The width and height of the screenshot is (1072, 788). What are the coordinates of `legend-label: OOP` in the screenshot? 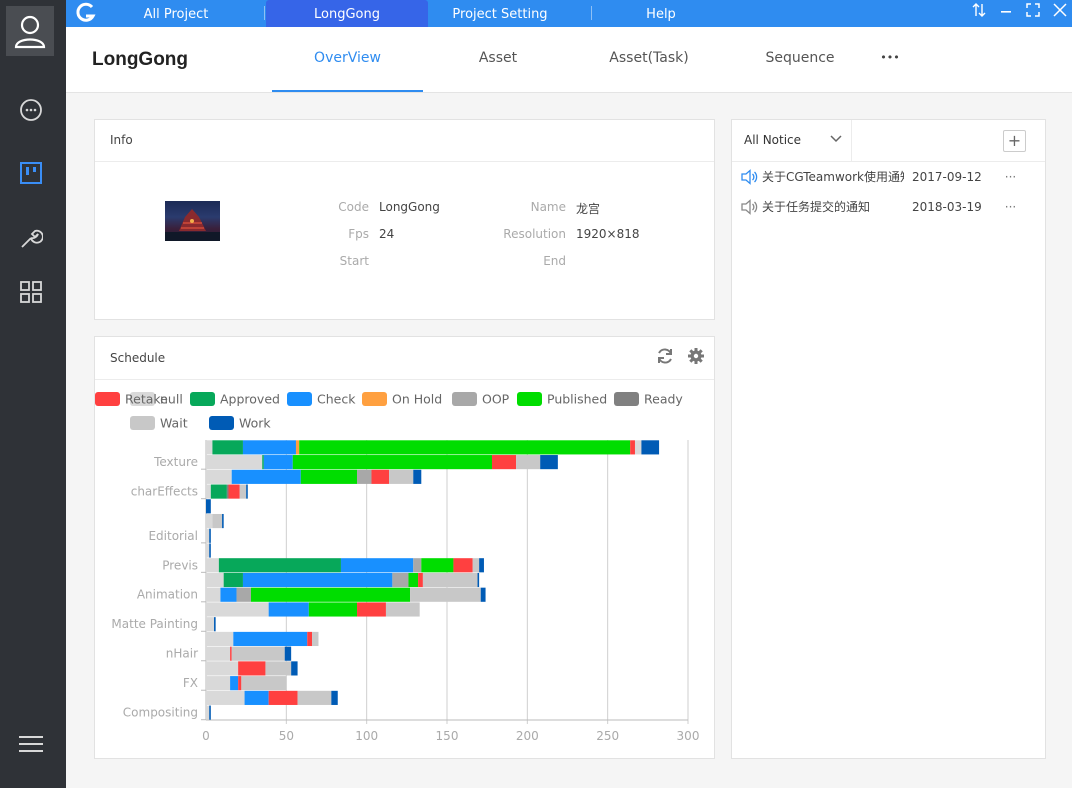 It's located at (496, 399).